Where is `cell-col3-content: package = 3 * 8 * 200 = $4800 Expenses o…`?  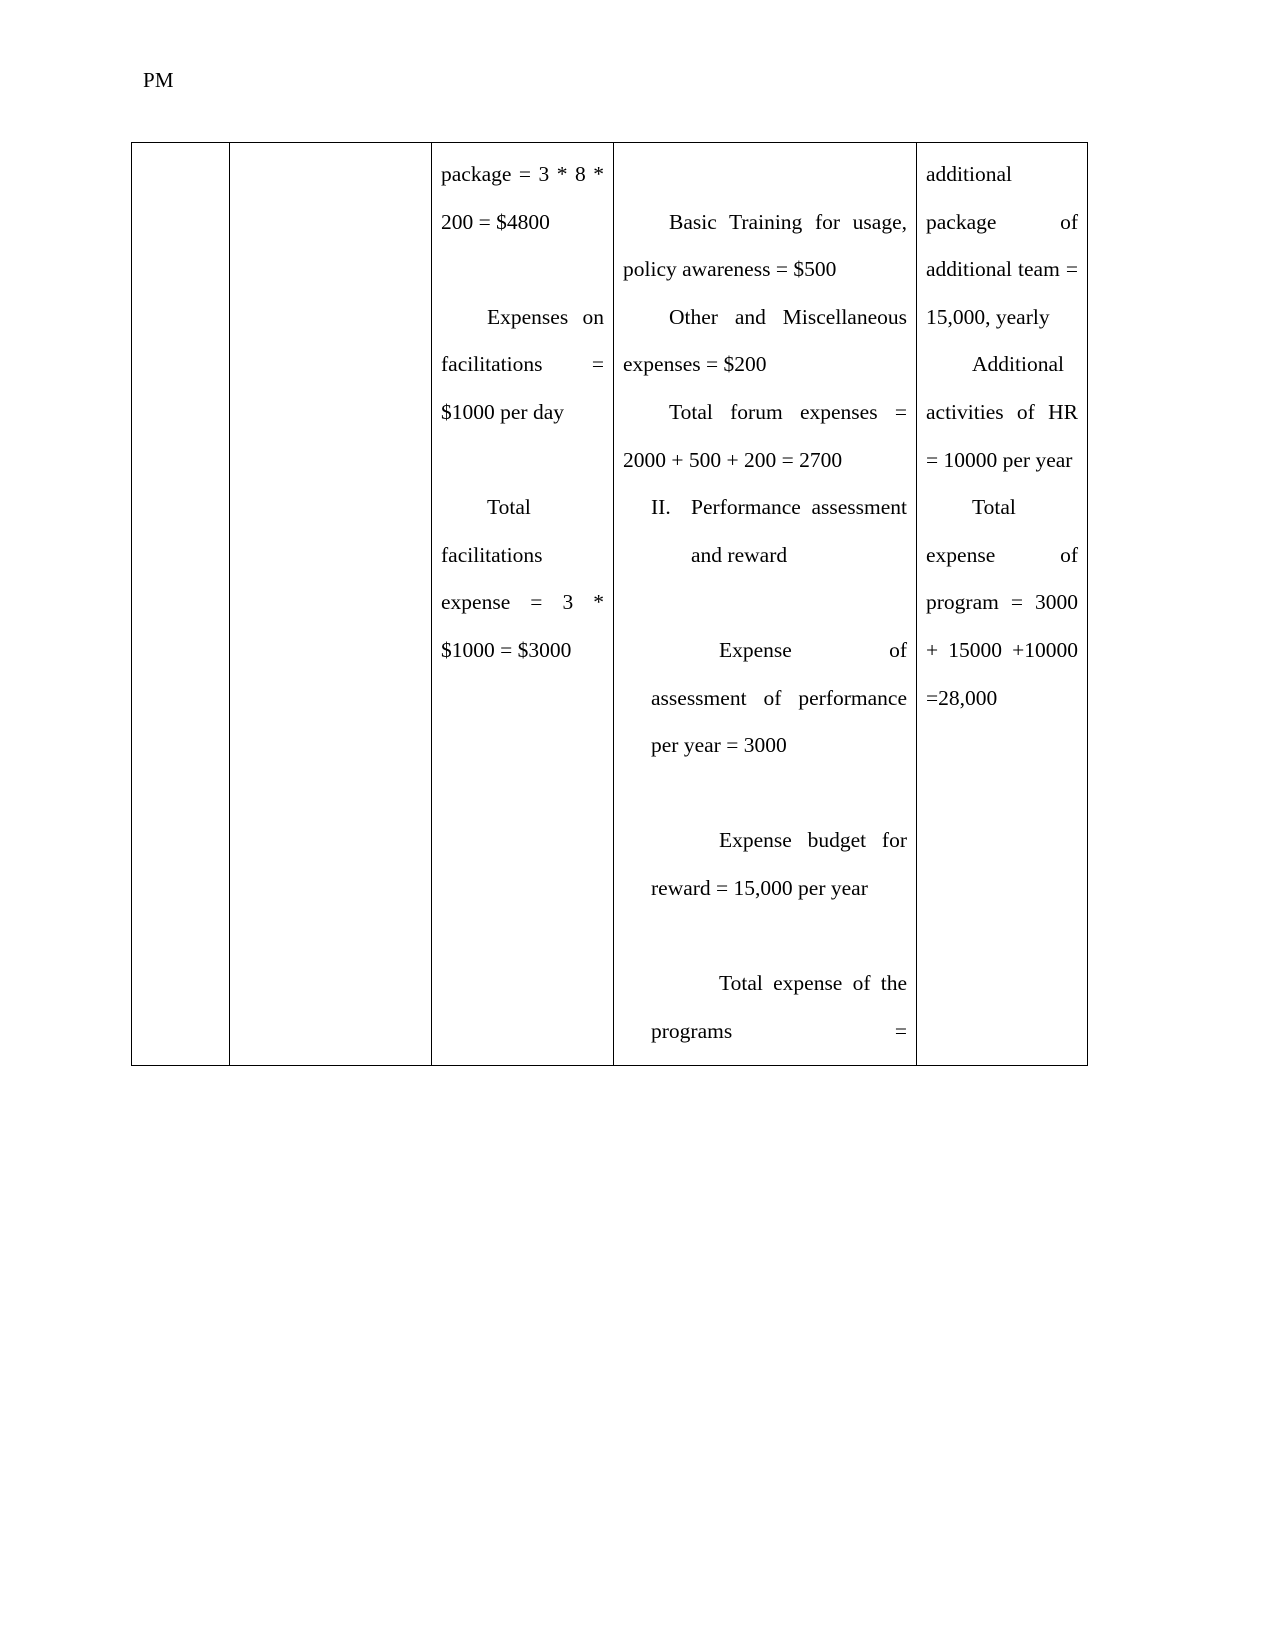 cell-col3-content: package = 3 * 8 * 200 = $4800 Expenses o… is located at coordinates (522, 414).